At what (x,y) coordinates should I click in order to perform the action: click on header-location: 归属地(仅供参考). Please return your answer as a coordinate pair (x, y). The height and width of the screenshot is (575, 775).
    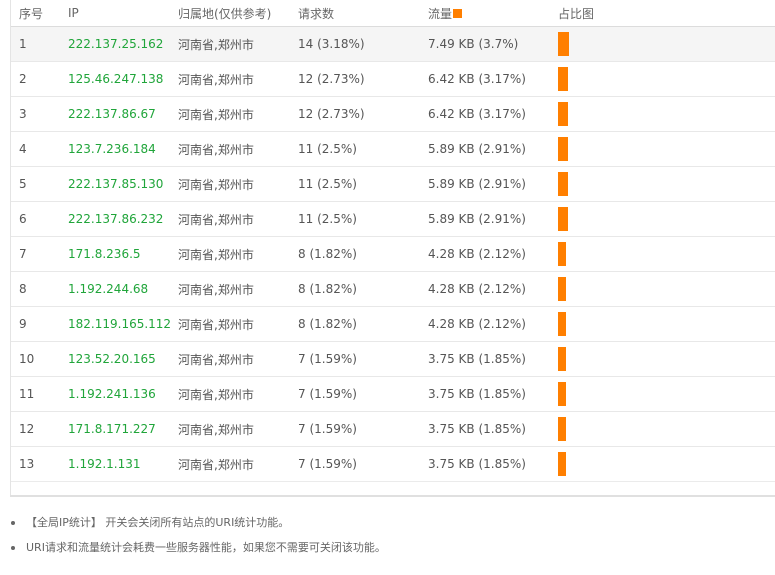
    Looking at the image, I should click on (225, 13).